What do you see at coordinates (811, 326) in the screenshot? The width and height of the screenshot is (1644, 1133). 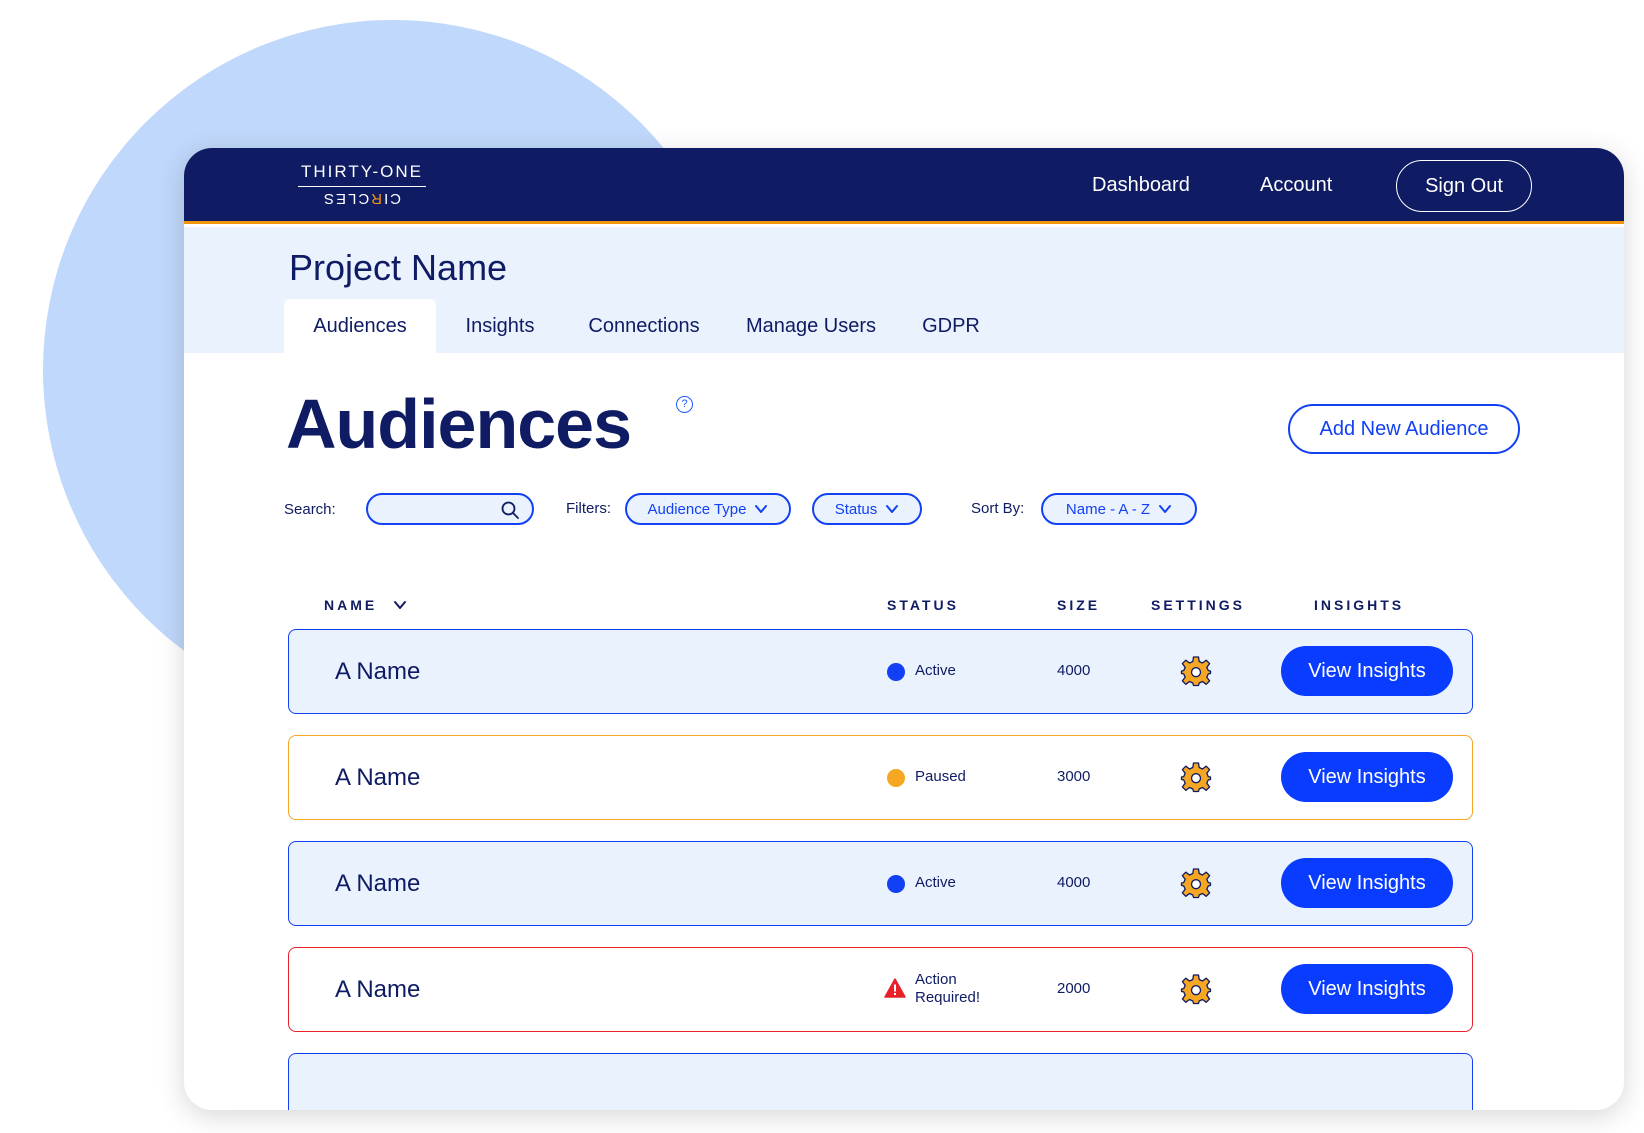 I see `tab-manage-users: Manage Users` at bounding box center [811, 326].